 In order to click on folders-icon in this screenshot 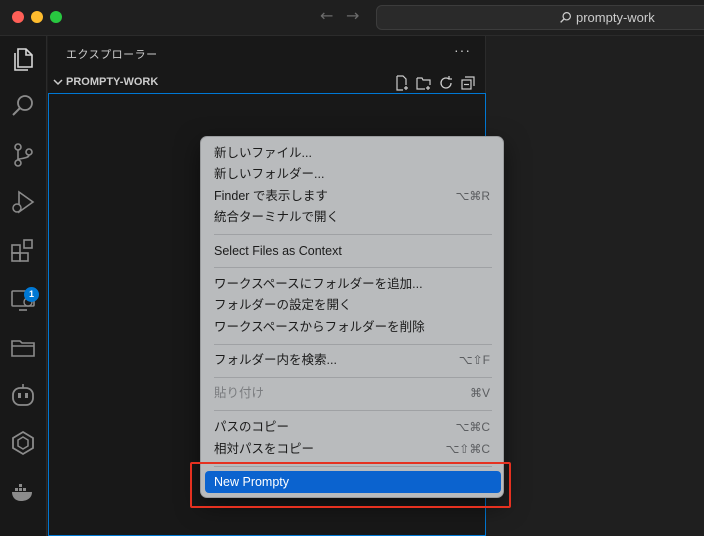, I will do `click(23, 347)`.